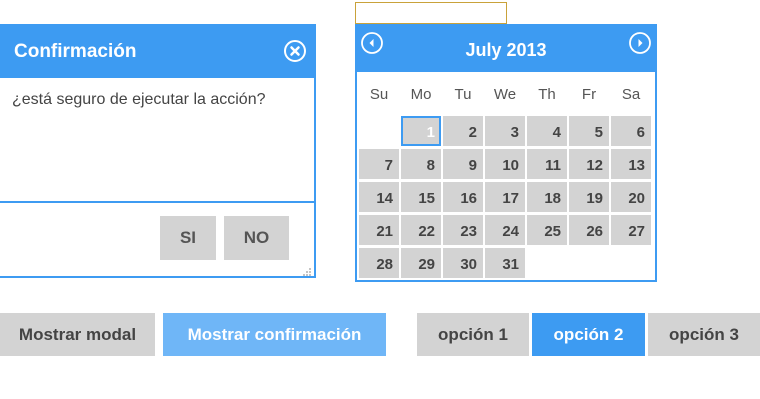  I want to click on calendar-day: 5, so click(589, 131).